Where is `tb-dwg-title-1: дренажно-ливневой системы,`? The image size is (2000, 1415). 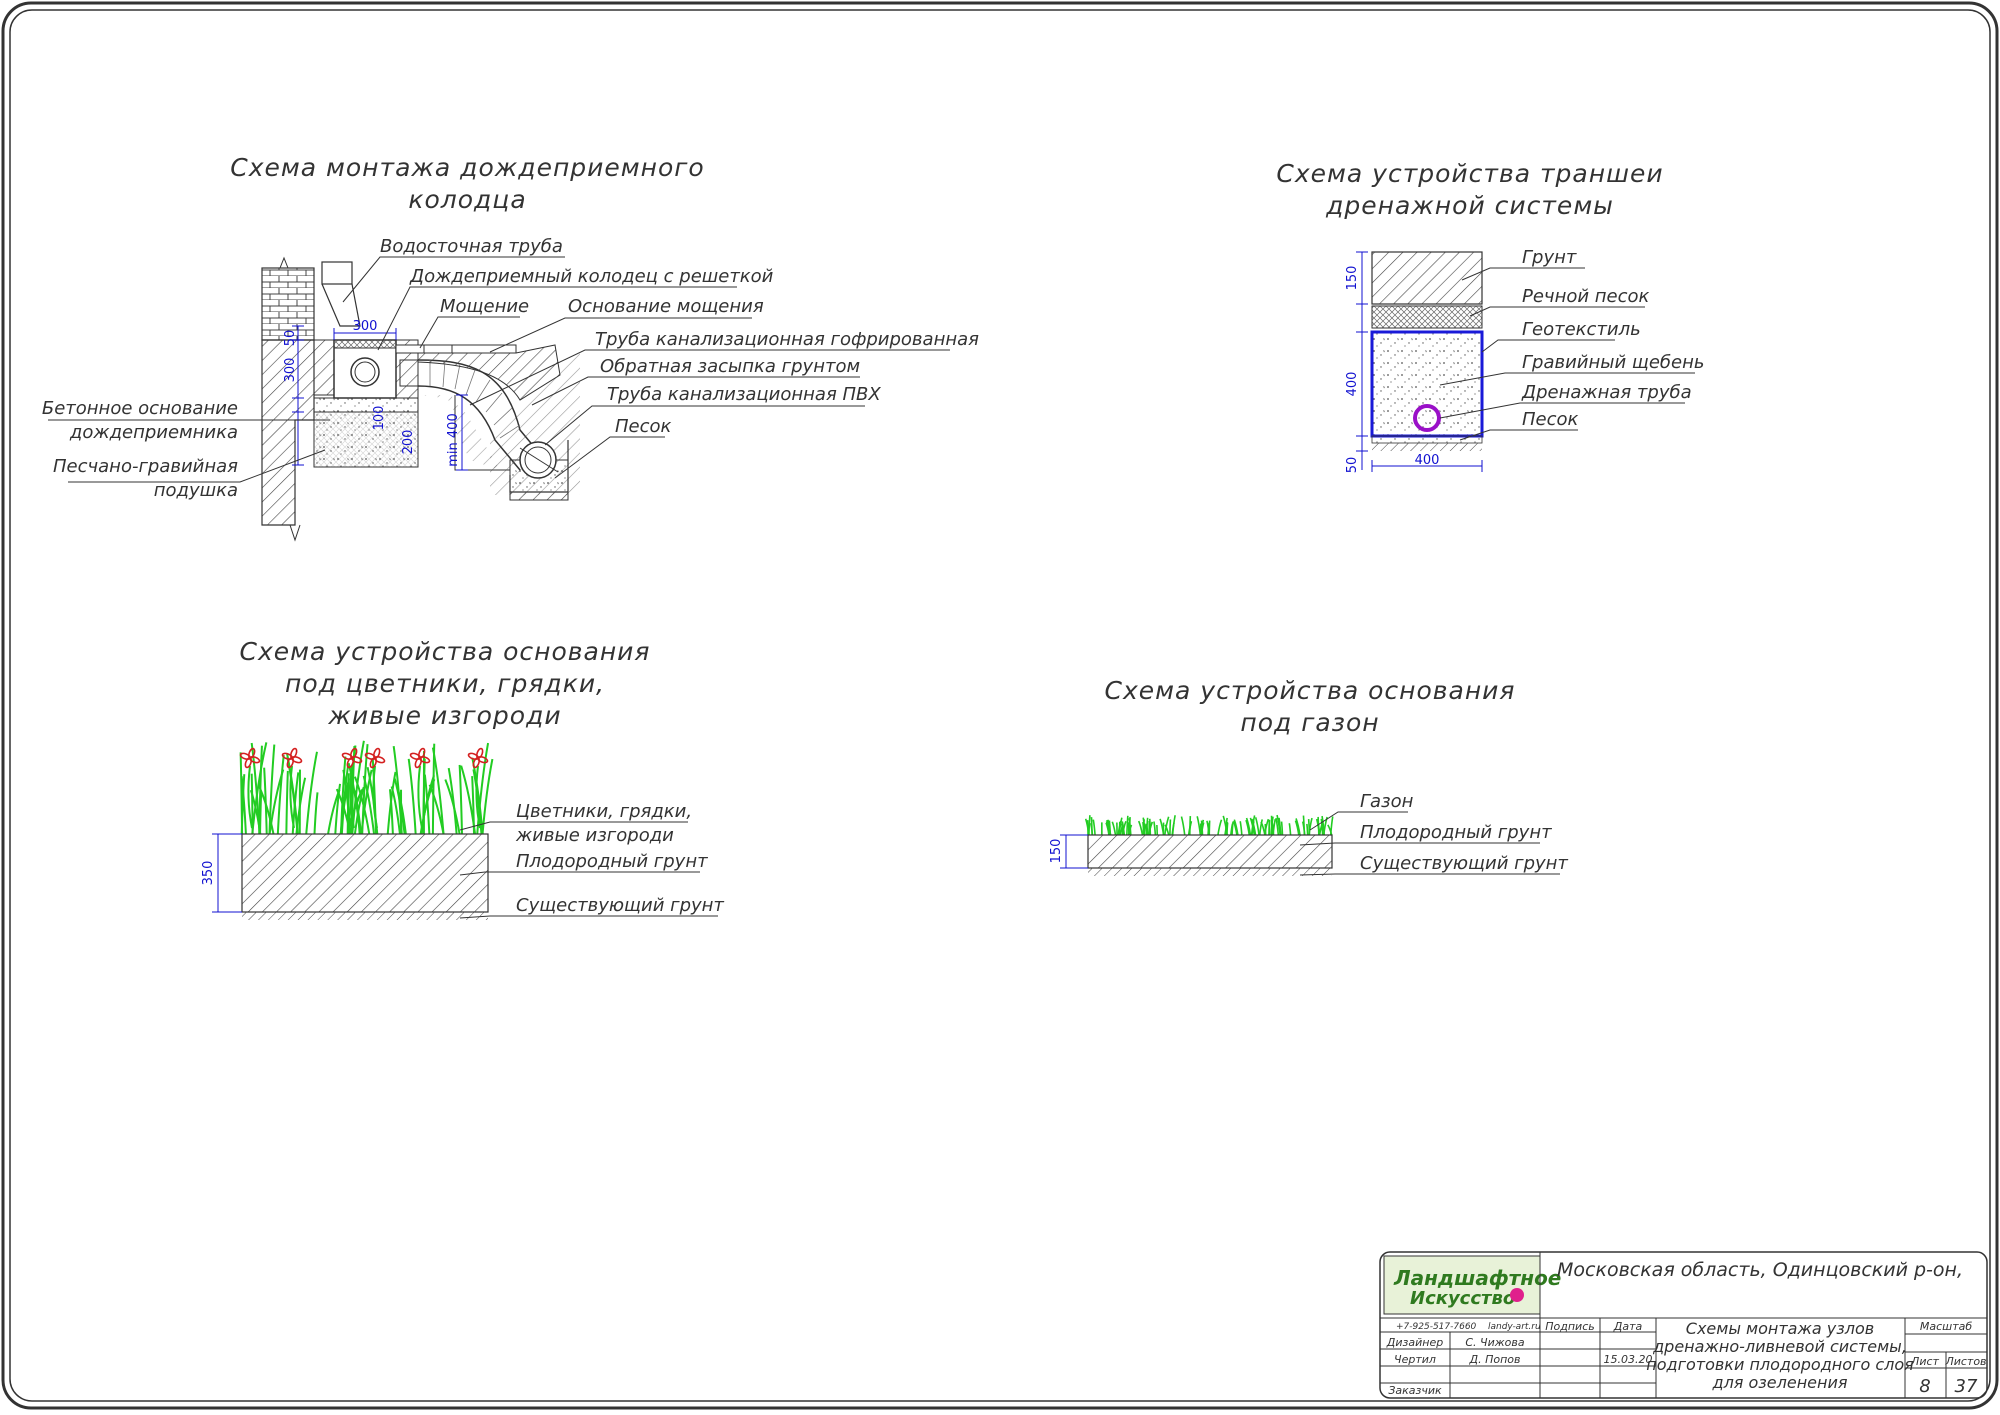
tb-dwg-title-1: дренажно-ливневой системы, is located at coordinates (1779, 1346).